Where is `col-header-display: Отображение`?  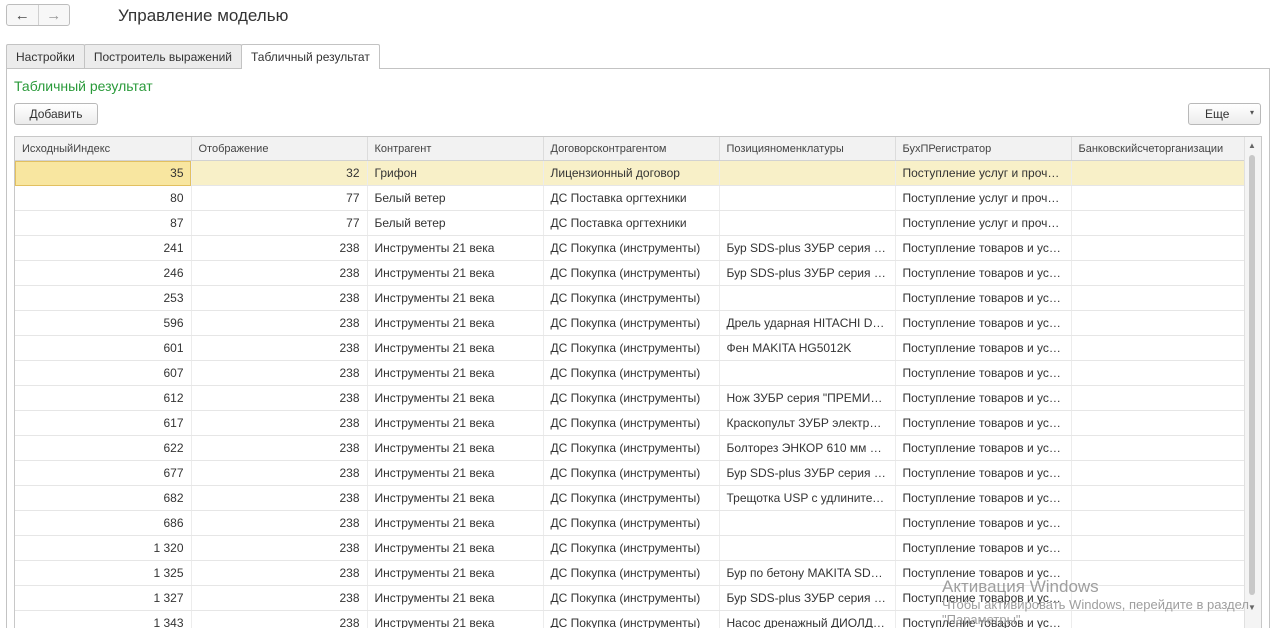
col-header-display: Отображение is located at coordinates (279, 149).